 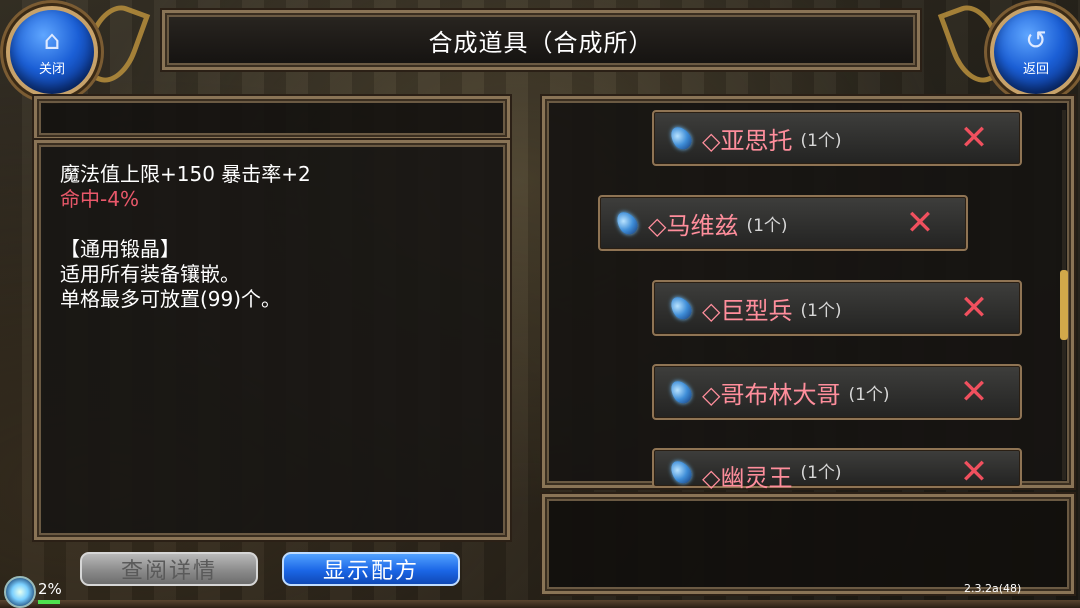 What do you see at coordinates (1064, 305) in the screenshot?
I see `scrollbar-thumb` at bounding box center [1064, 305].